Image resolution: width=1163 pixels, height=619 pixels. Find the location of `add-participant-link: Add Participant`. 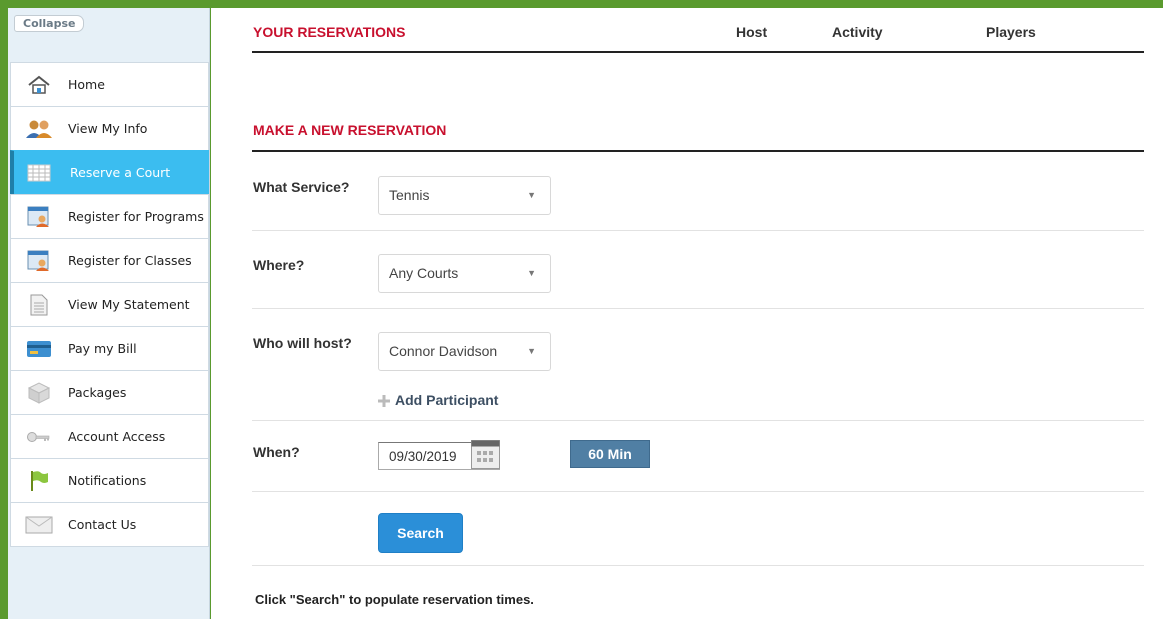

add-participant-link: Add Participant is located at coordinates (438, 400).